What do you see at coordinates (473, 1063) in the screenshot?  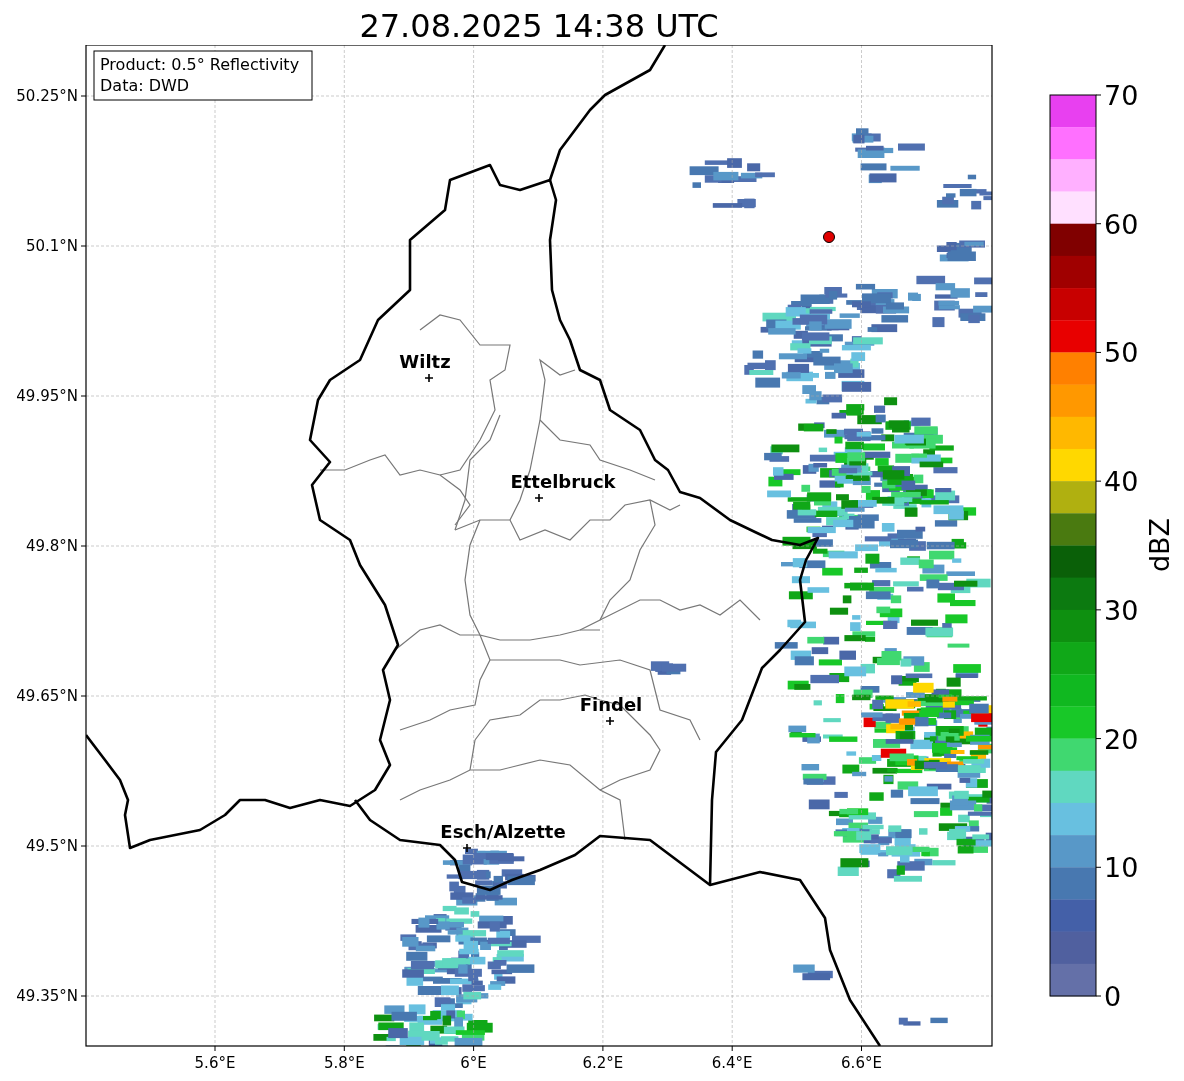 I see `x-tick-label: 6°E` at bounding box center [473, 1063].